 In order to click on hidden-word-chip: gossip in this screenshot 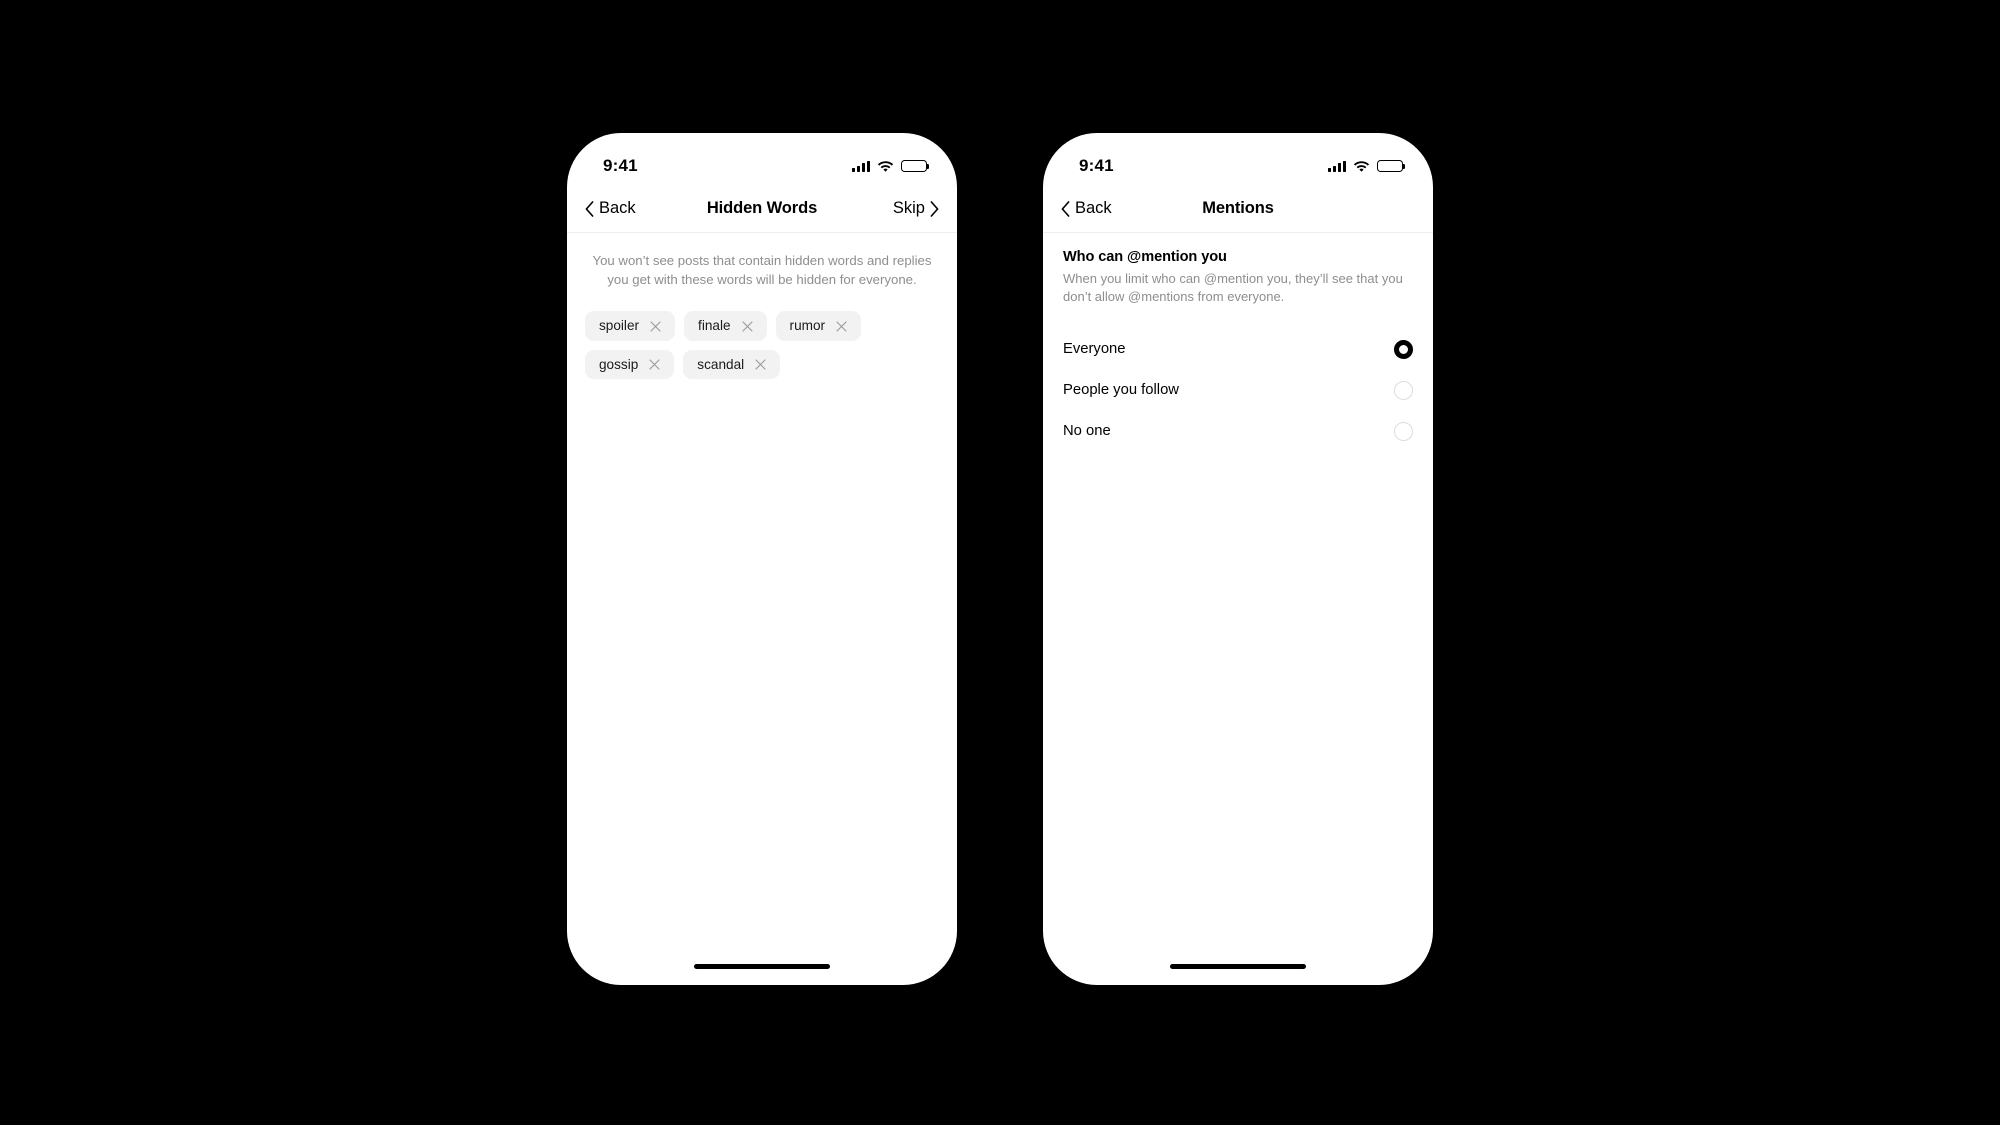, I will do `click(630, 364)`.